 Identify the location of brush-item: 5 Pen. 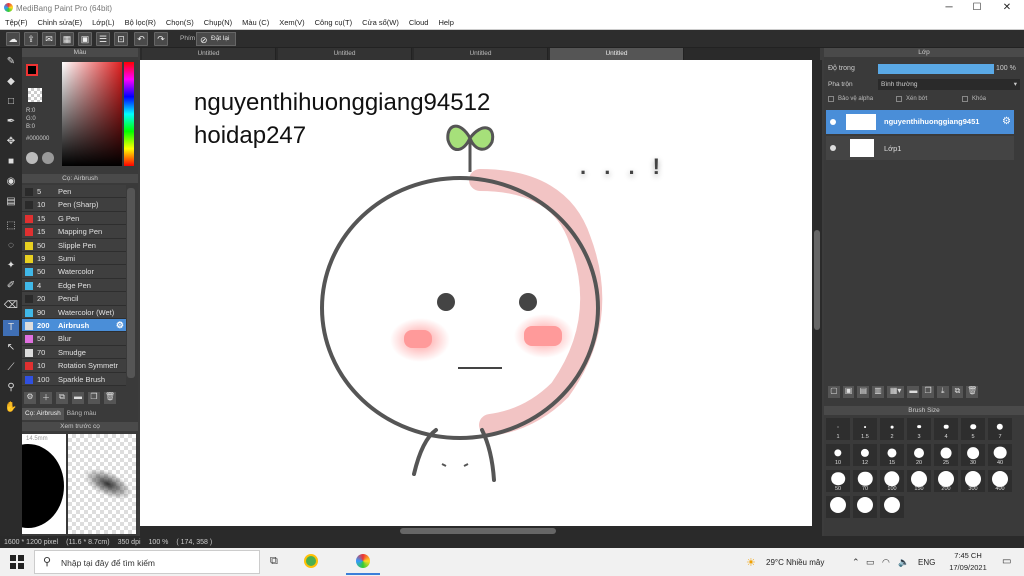
(74, 192).